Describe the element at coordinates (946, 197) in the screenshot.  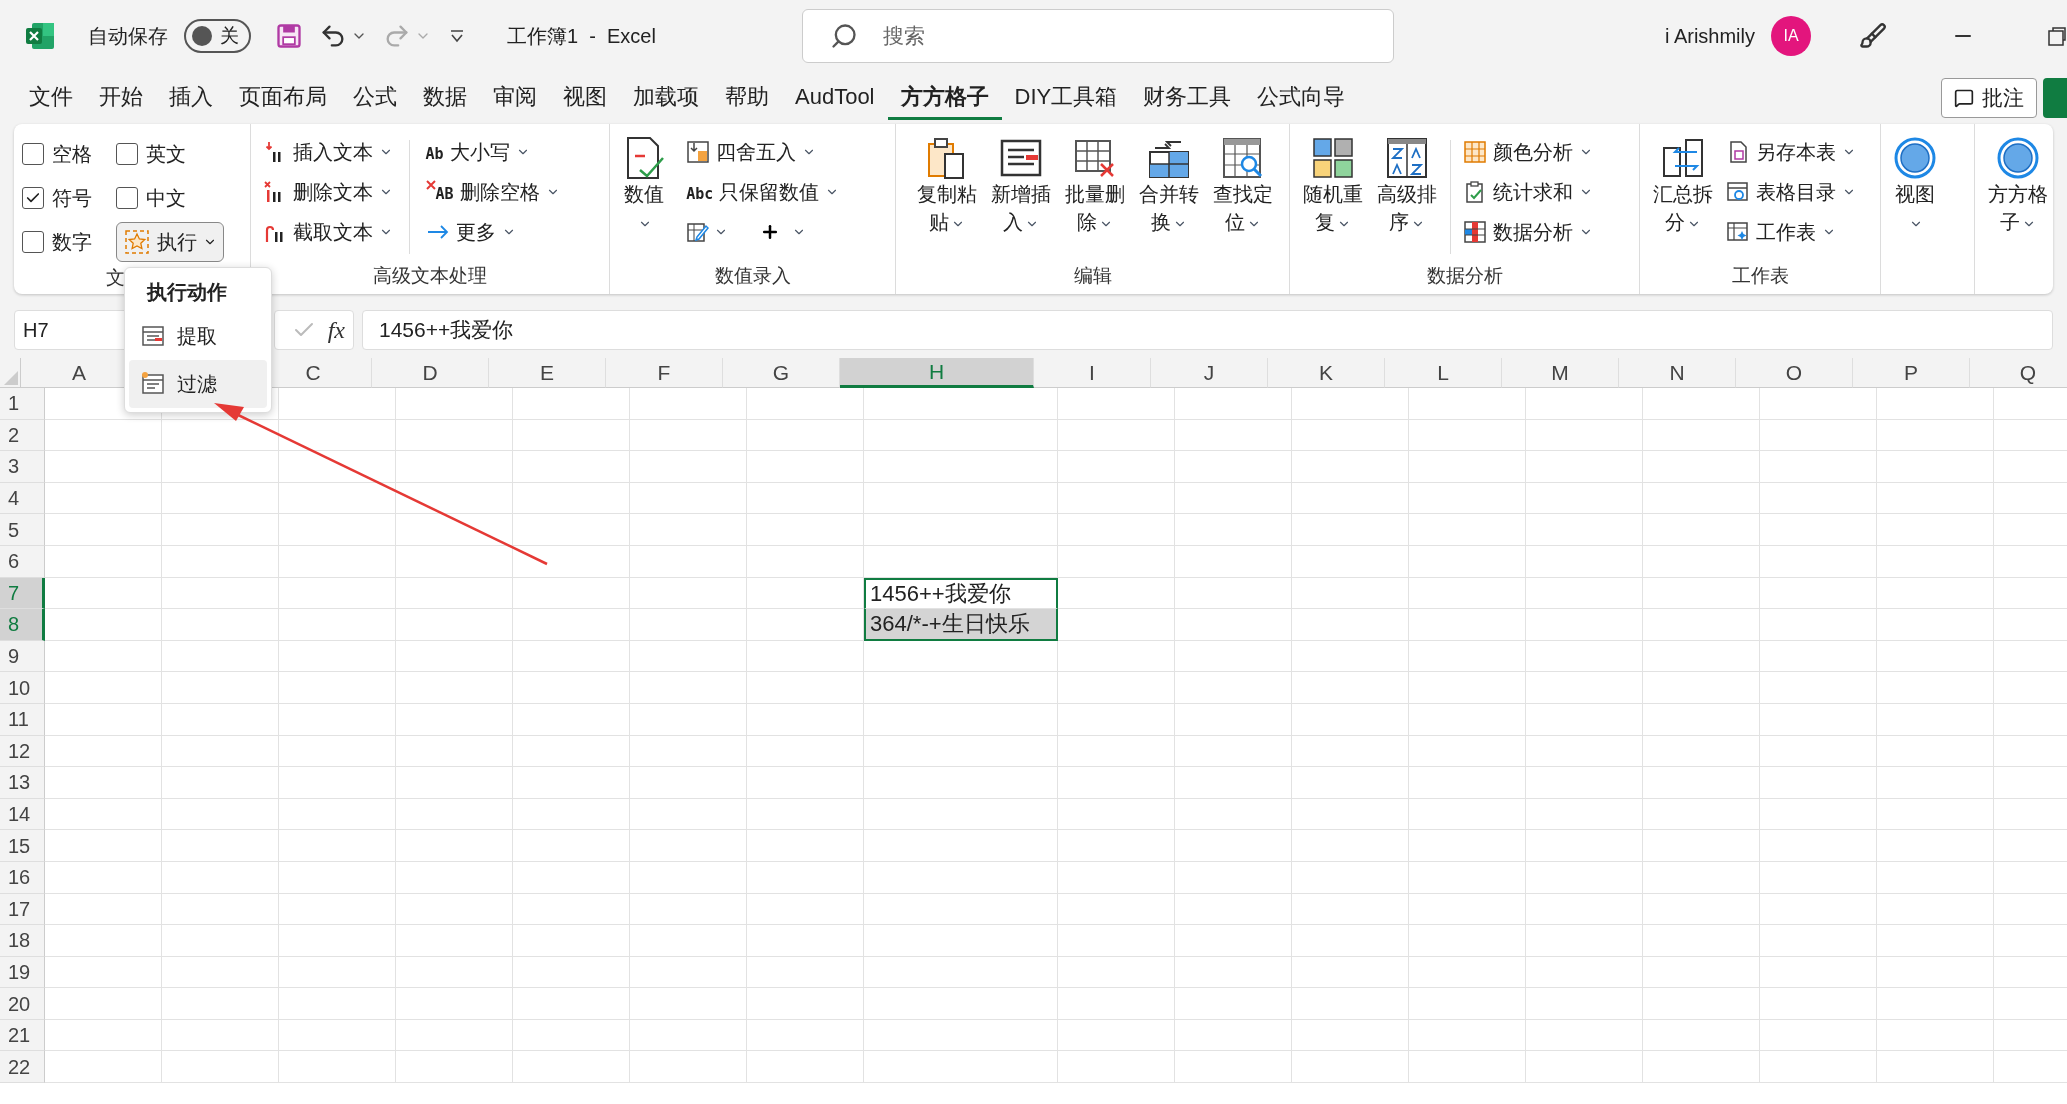
I see `ribbon-button: 复制粘贴` at that location.